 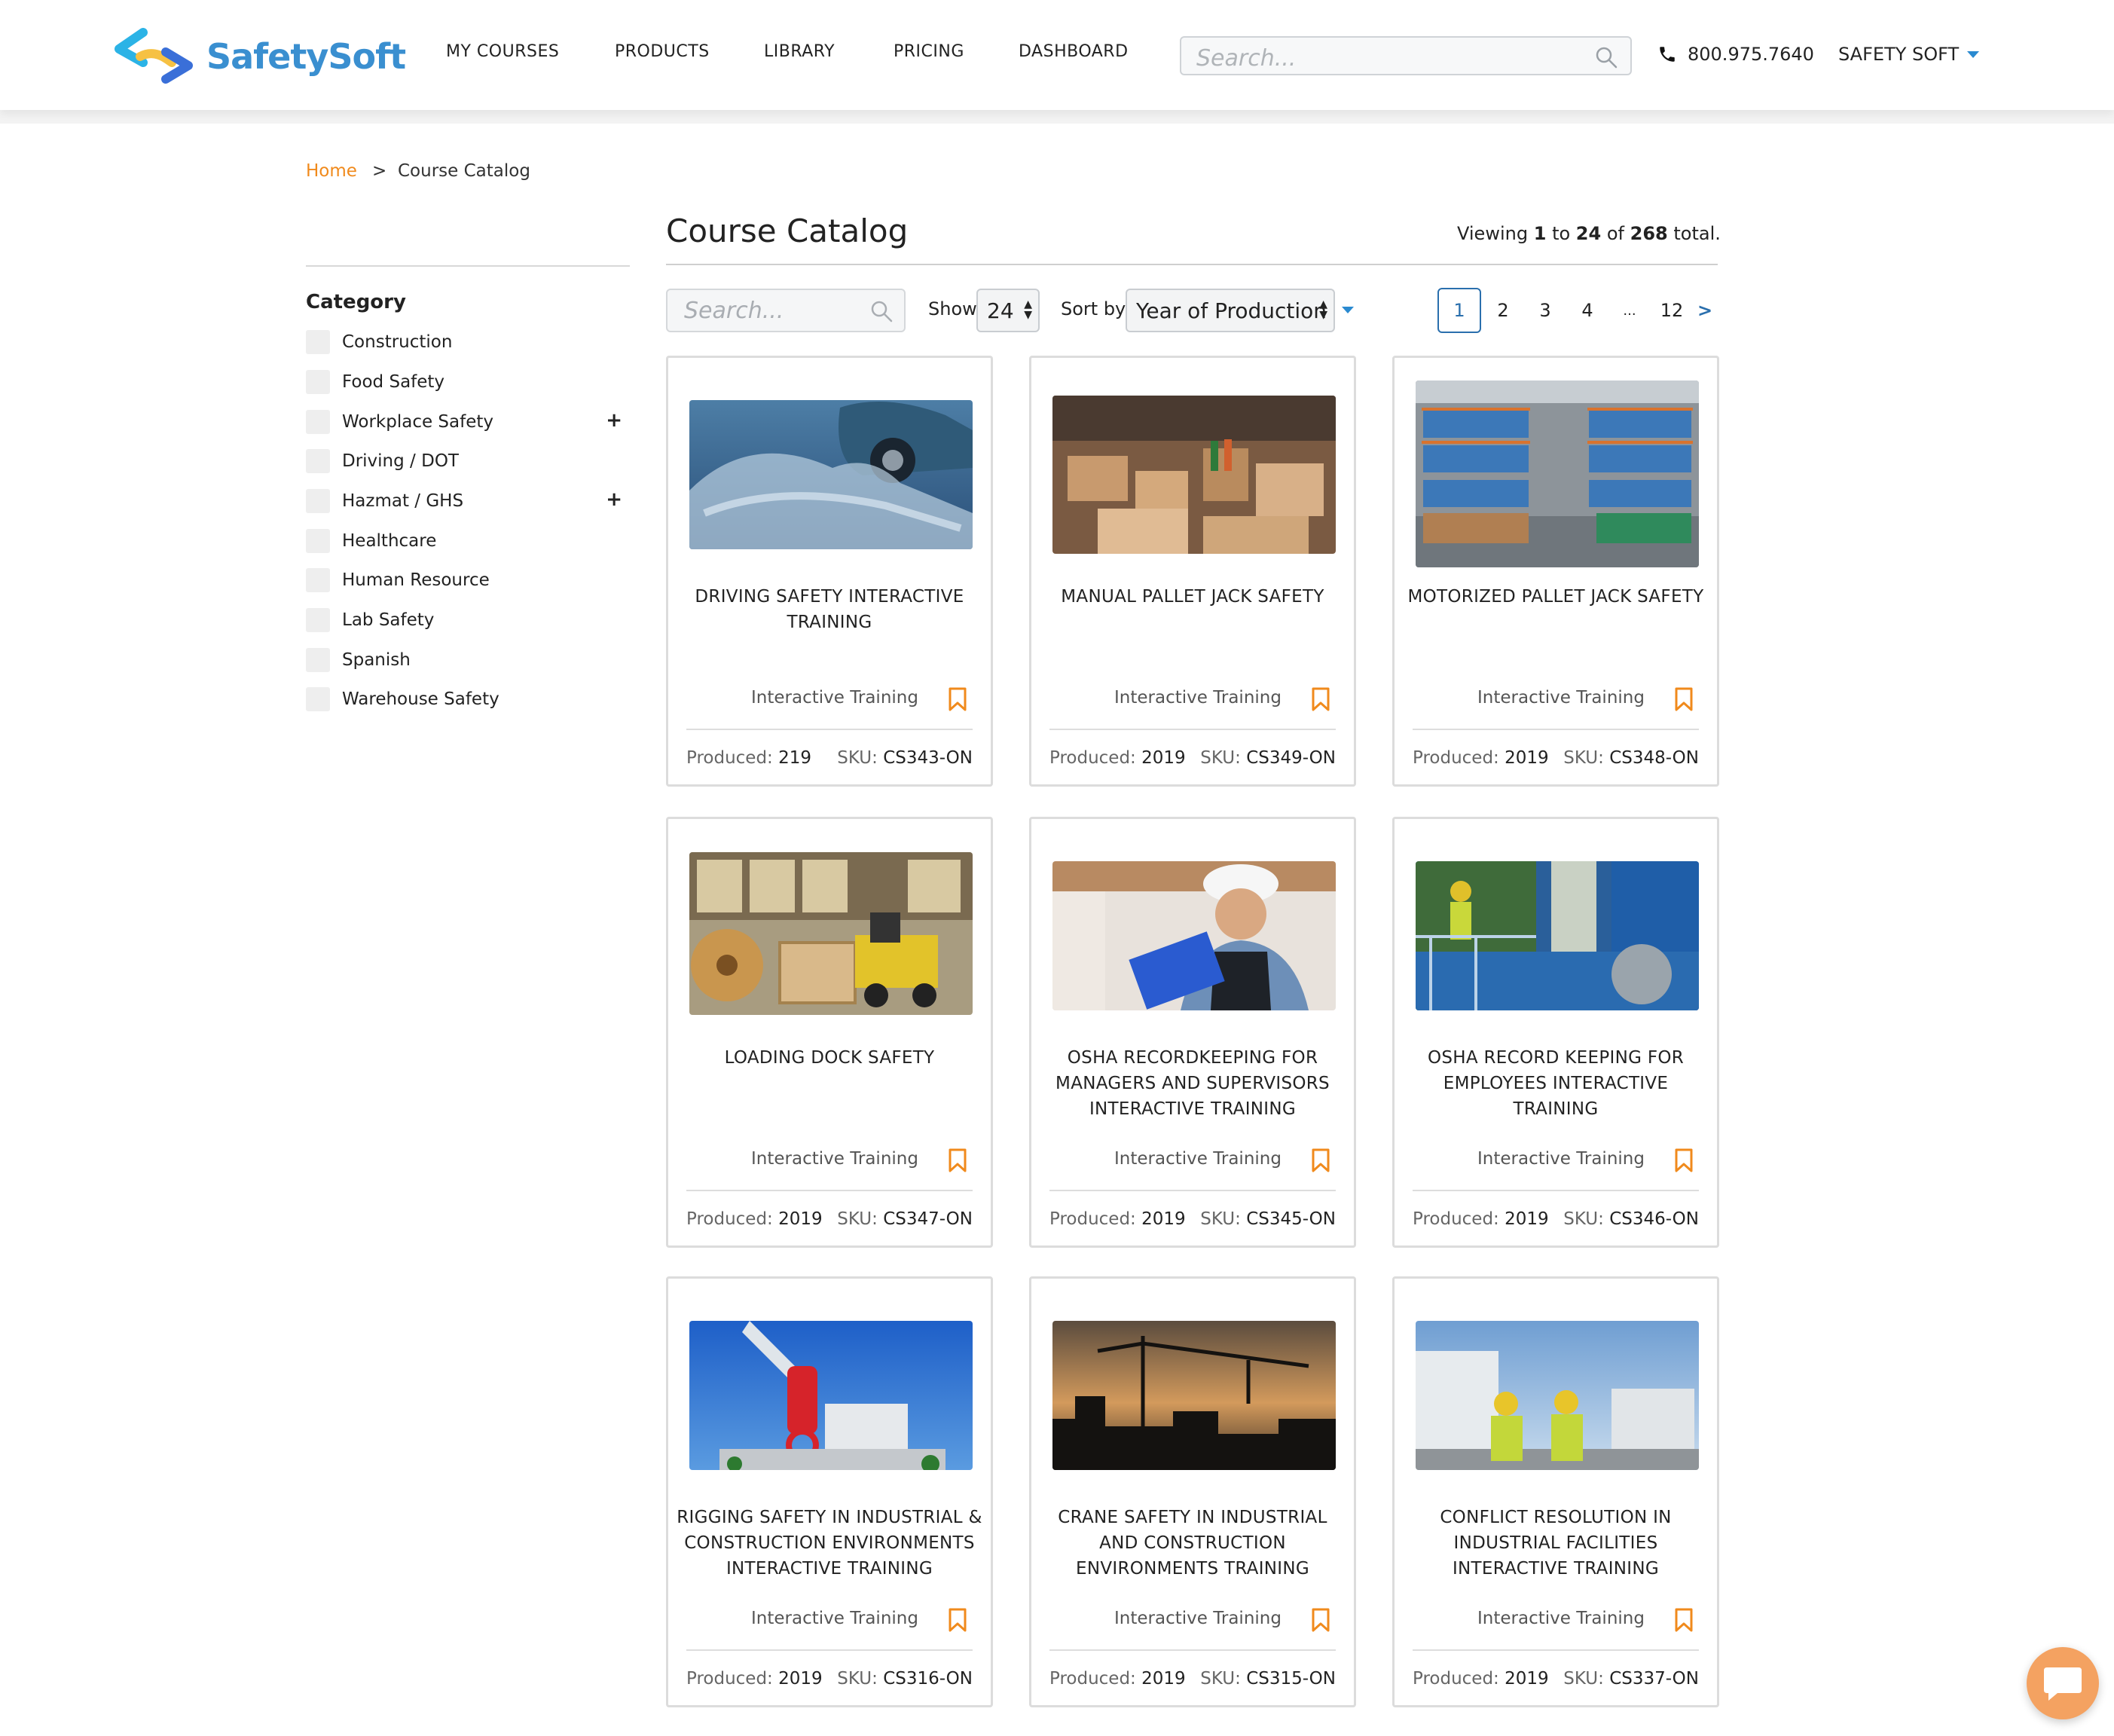 I want to click on sku-value: CS337-ON, so click(x=1654, y=1679).